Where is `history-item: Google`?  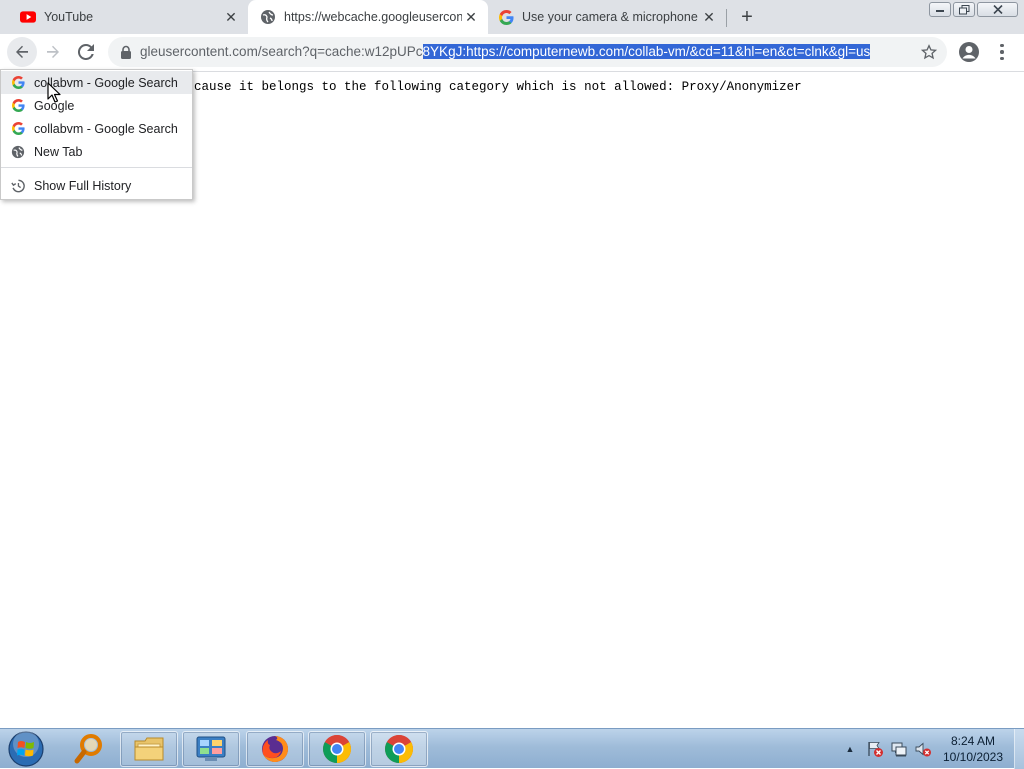 history-item: Google is located at coordinates (96, 105).